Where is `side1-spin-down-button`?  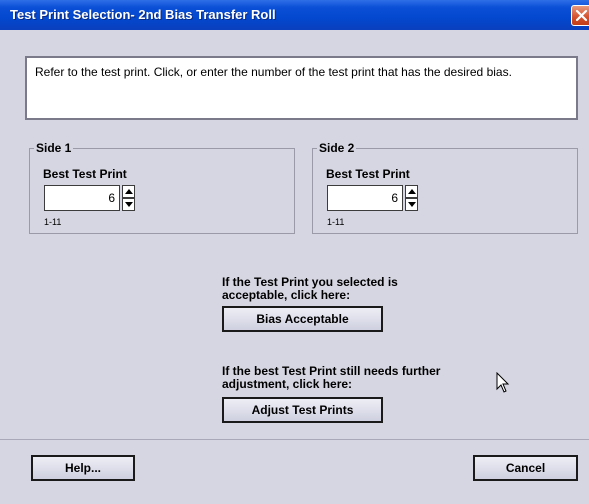 side1-spin-down-button is located at coordinates (128, 204).